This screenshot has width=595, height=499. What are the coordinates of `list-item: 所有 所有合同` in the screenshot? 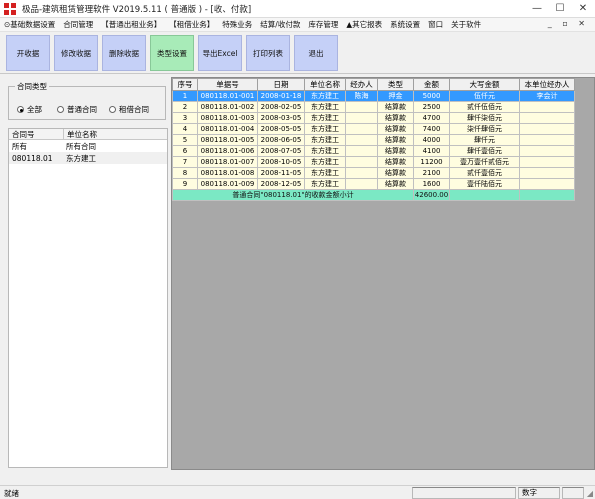 It's located at (88, 146).